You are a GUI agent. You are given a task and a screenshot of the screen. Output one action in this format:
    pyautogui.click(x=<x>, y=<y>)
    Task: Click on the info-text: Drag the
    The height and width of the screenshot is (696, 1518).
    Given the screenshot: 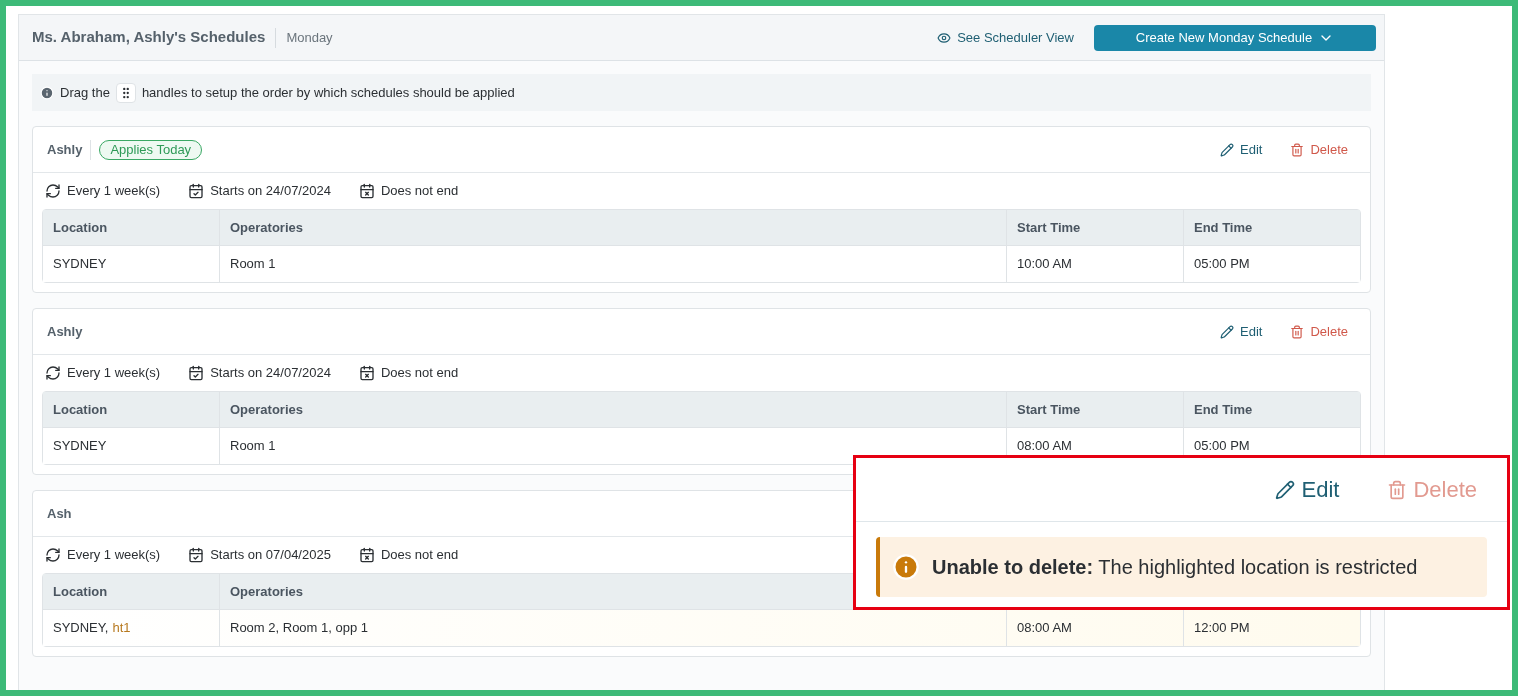 What is the action you would take?
    pyautogui.click(x=85, y=92)
    